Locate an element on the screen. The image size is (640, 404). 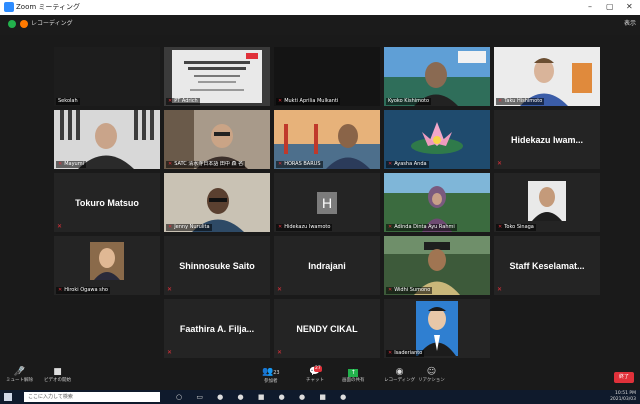
share-screen-button: ↑ 画面の共有 is located at coordinates (353, 375).